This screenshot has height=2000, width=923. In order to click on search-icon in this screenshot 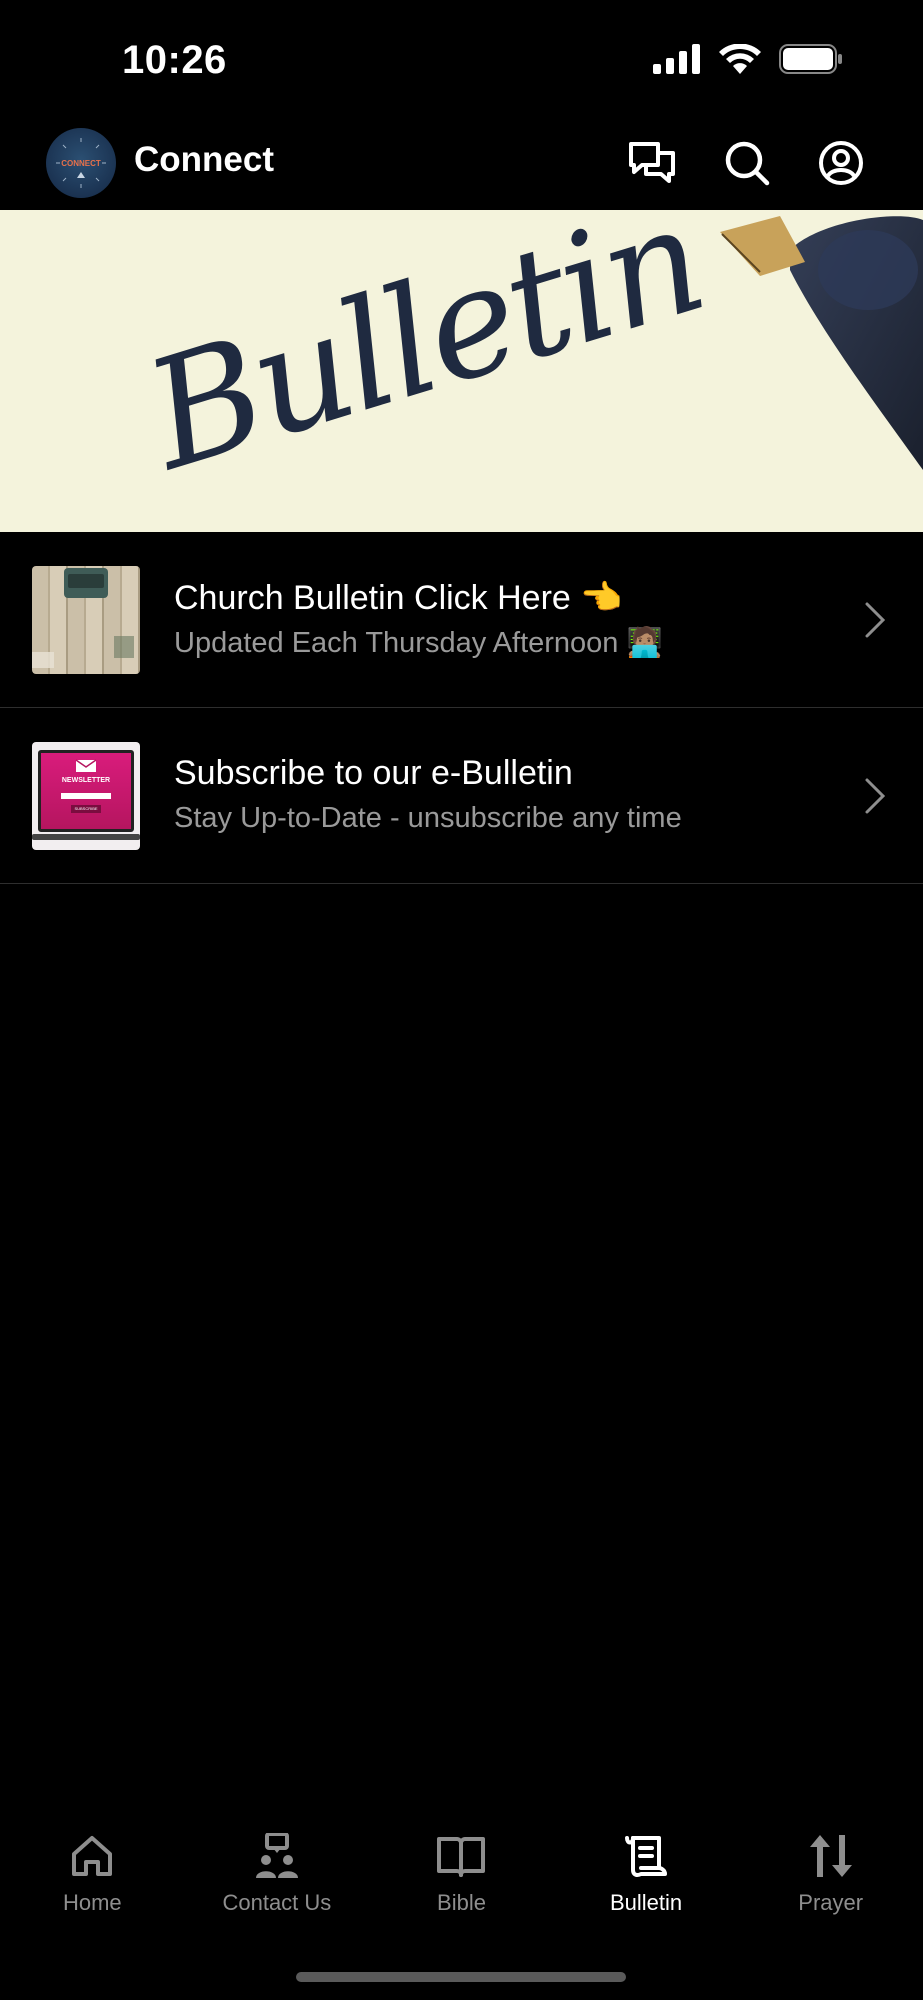, I will do `click(747, 163)`.